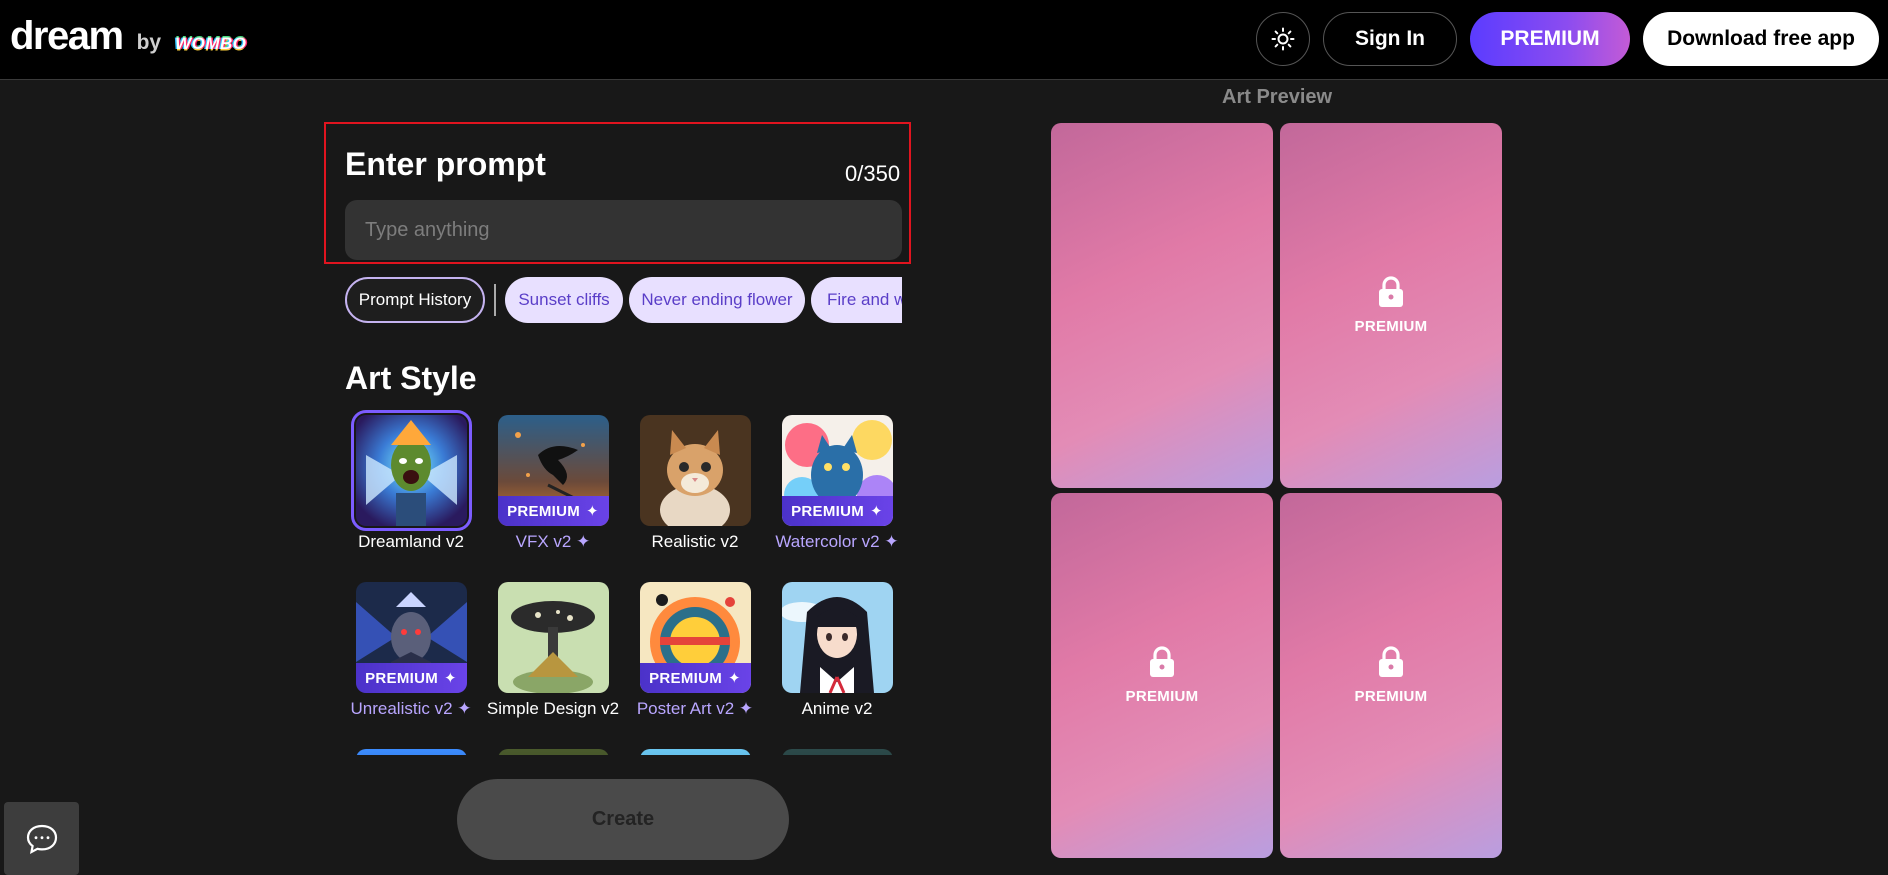 The image size is (1888, 875). I want to click on style-label: Watercolor v2 ✦, so click(837, 541).